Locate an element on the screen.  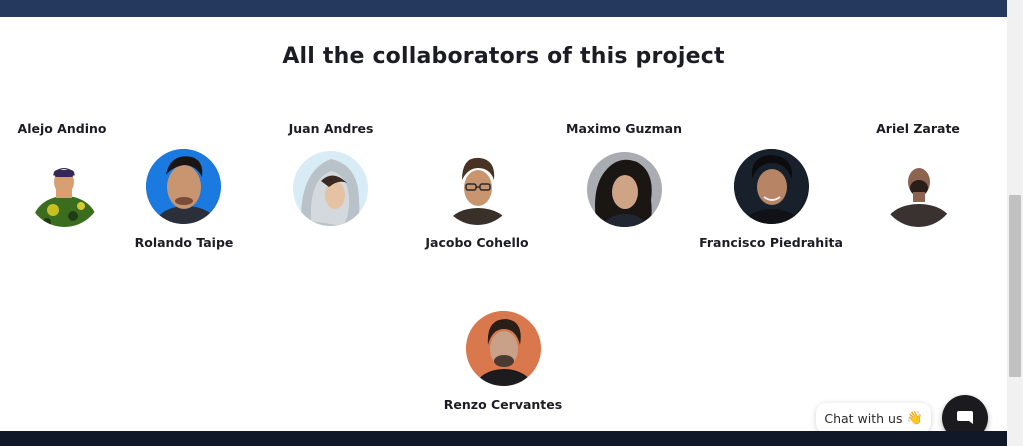
chat-label-text: Chat with us is located at coordinates (863, 418).